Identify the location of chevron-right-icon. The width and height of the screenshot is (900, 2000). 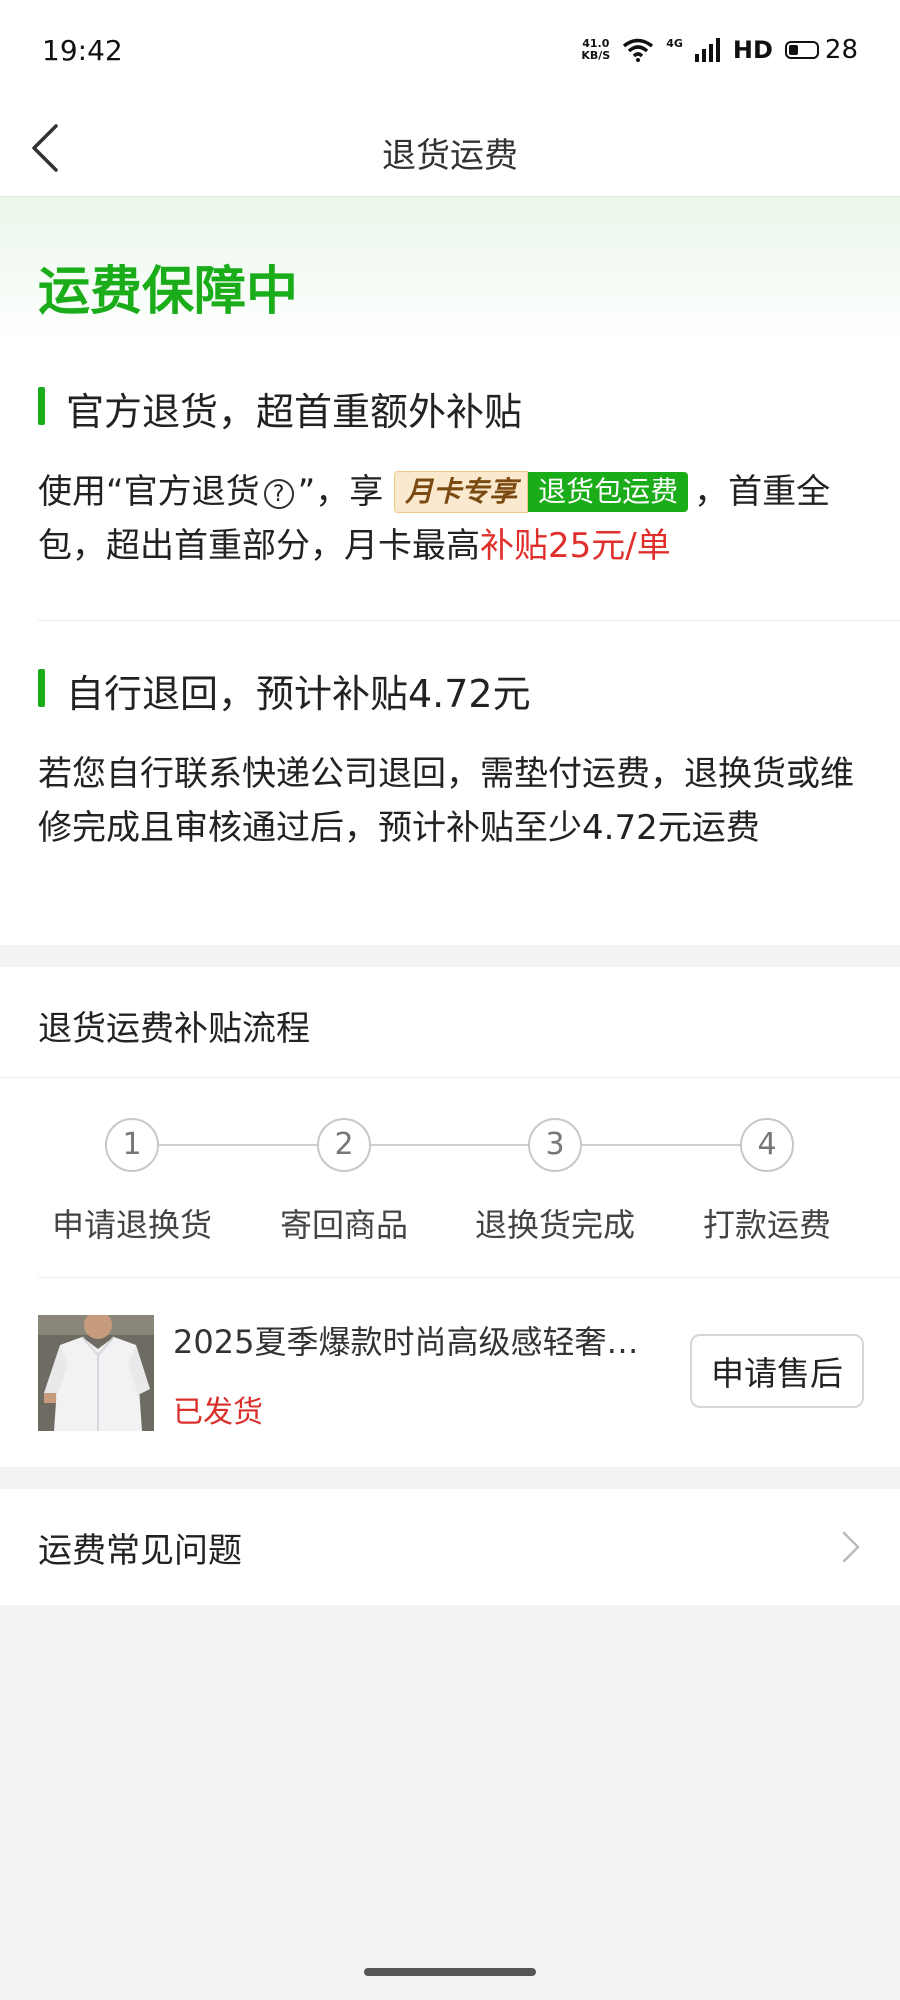
(851, 1547).